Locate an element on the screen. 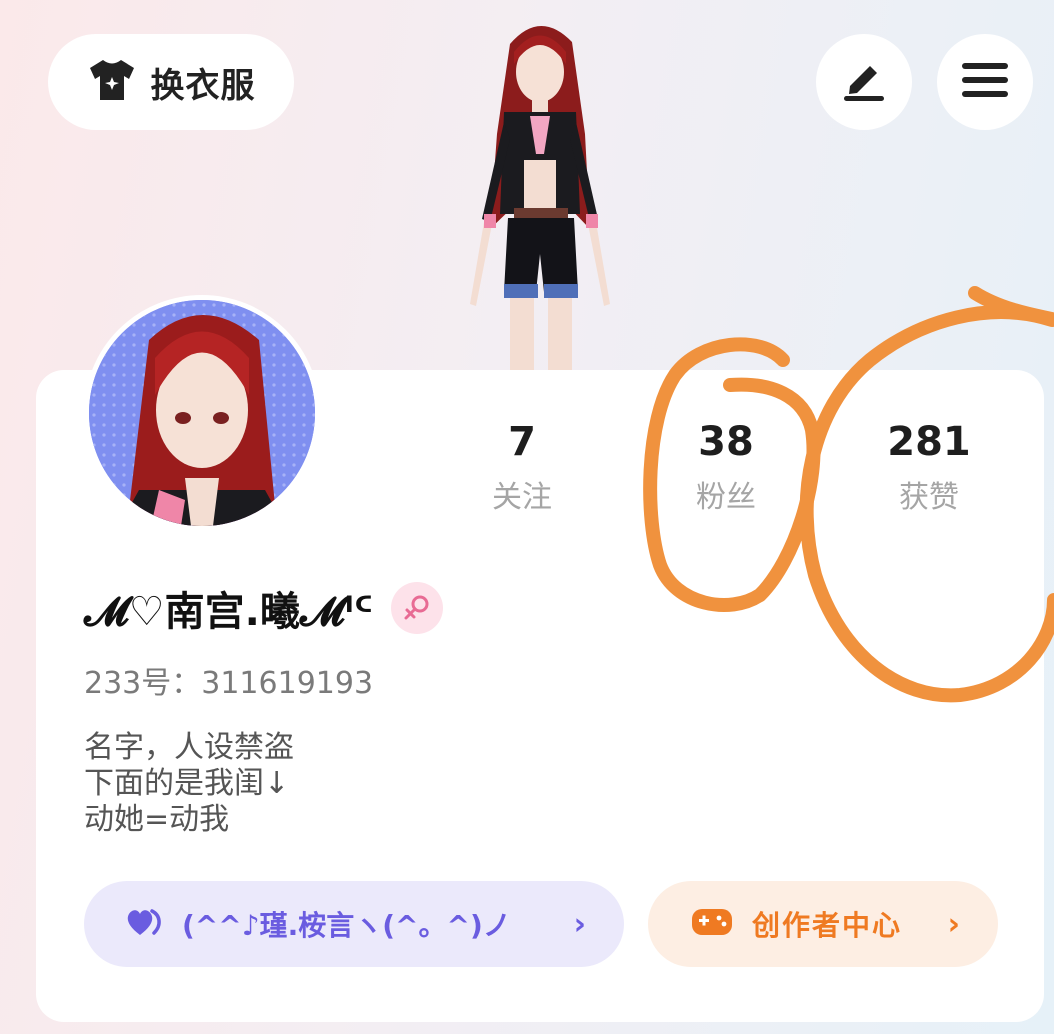 This screenshot has width=1054, height=1034. pen-icon is located at coordinates (864, 82).